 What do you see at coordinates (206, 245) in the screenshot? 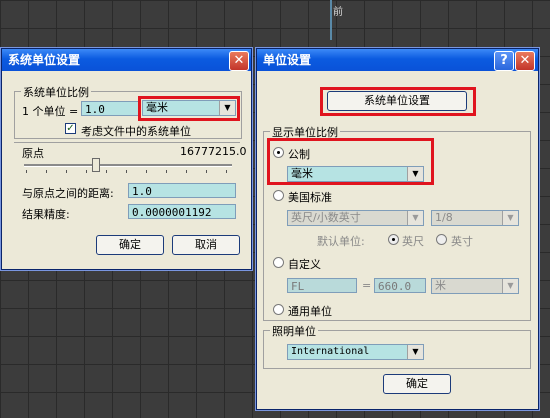
I see `cancel-button: 取消` at bounding box center [206, 245].